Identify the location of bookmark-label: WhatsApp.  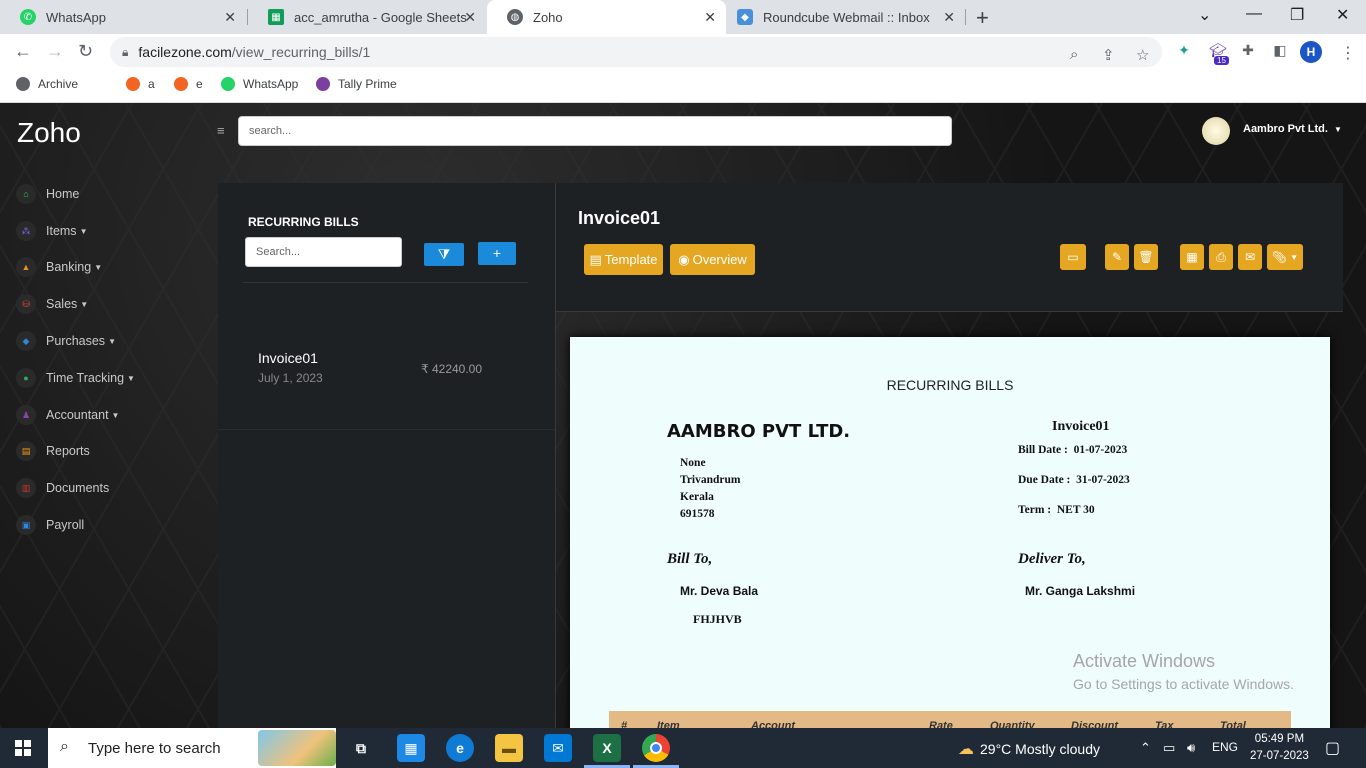
(271, 84).